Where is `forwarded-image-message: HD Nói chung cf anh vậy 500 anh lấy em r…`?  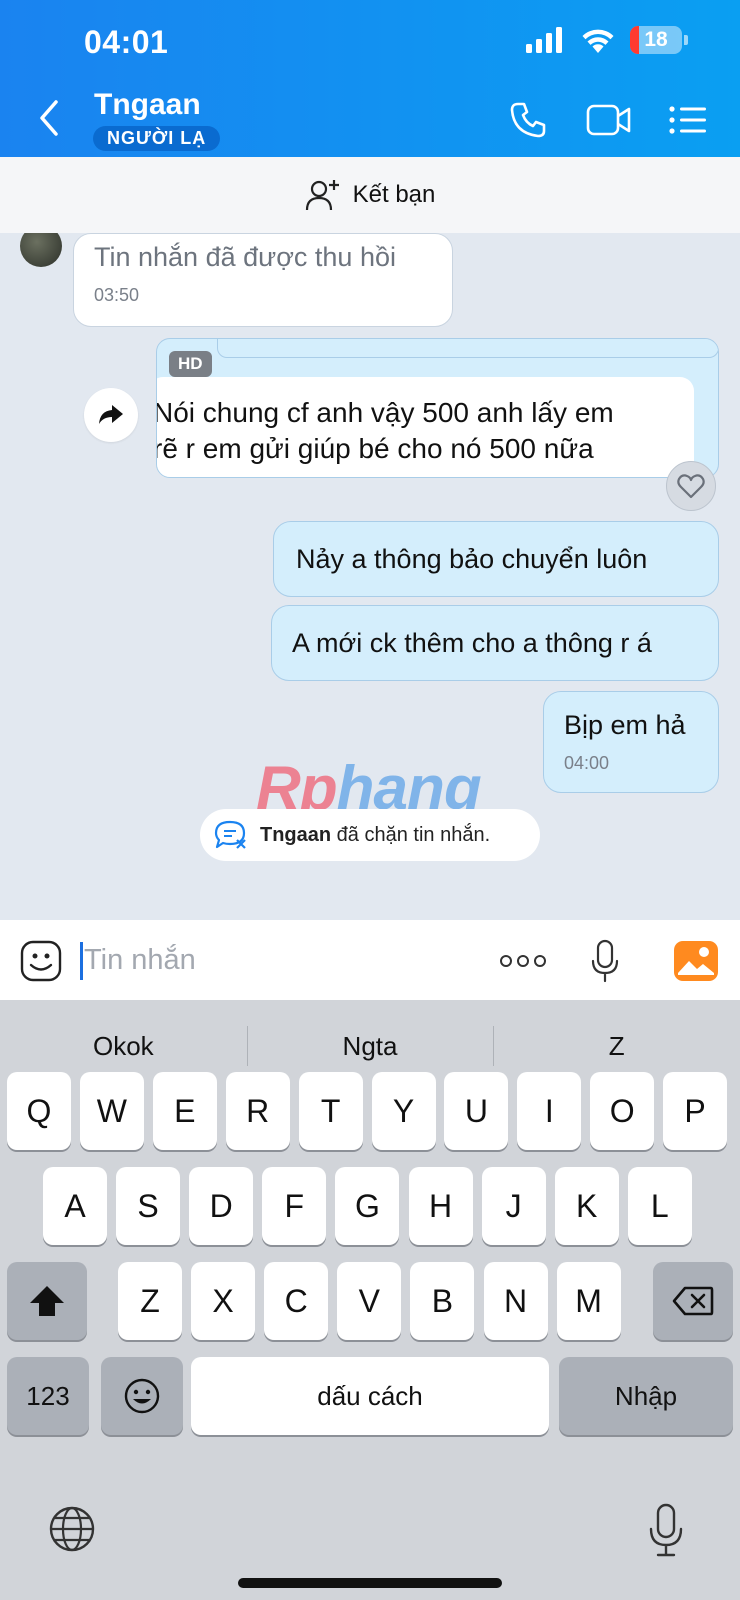 forwarded-image-message: HD Nói chung cf anh vậy 500 anh lấy em r… is located at coordinates (437, 408).